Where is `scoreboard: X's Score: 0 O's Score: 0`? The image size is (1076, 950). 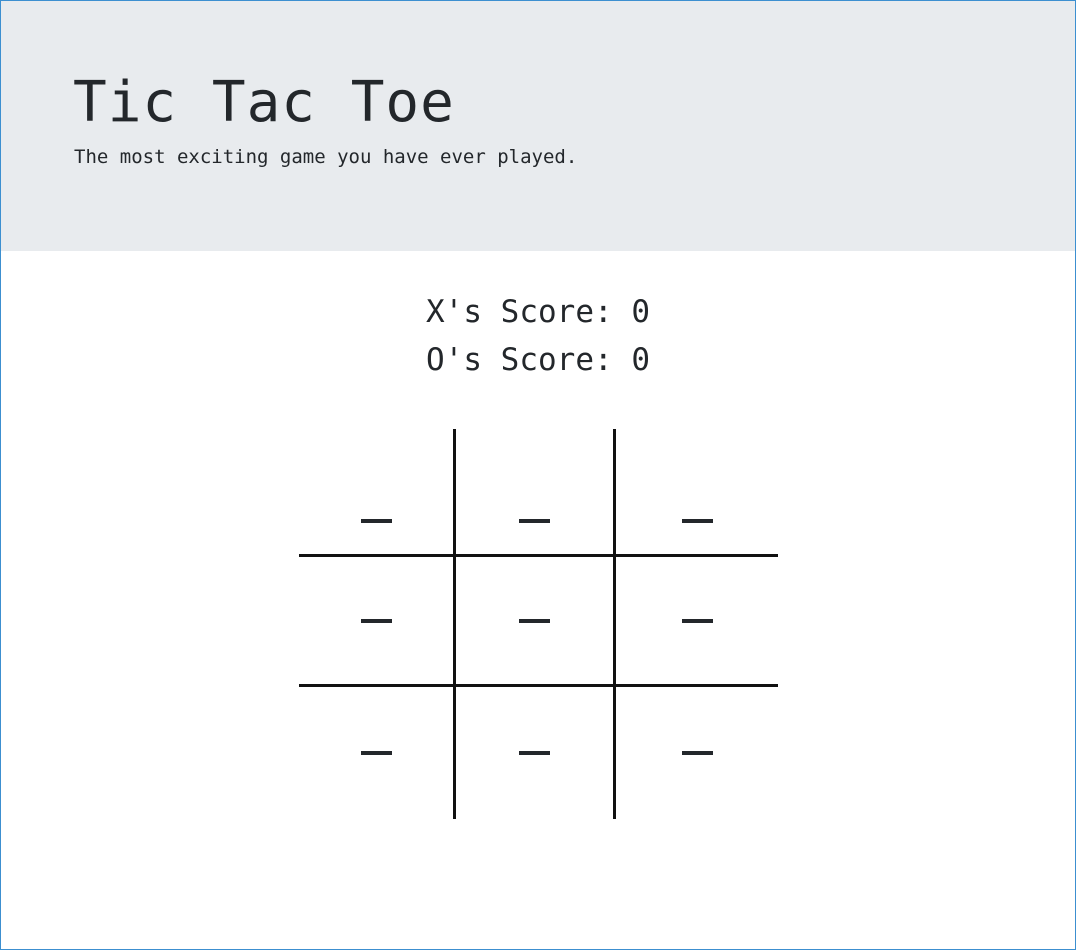
scoreboard: X's Score: 0 O's Score: 0 is located at coordinates (538, 336).